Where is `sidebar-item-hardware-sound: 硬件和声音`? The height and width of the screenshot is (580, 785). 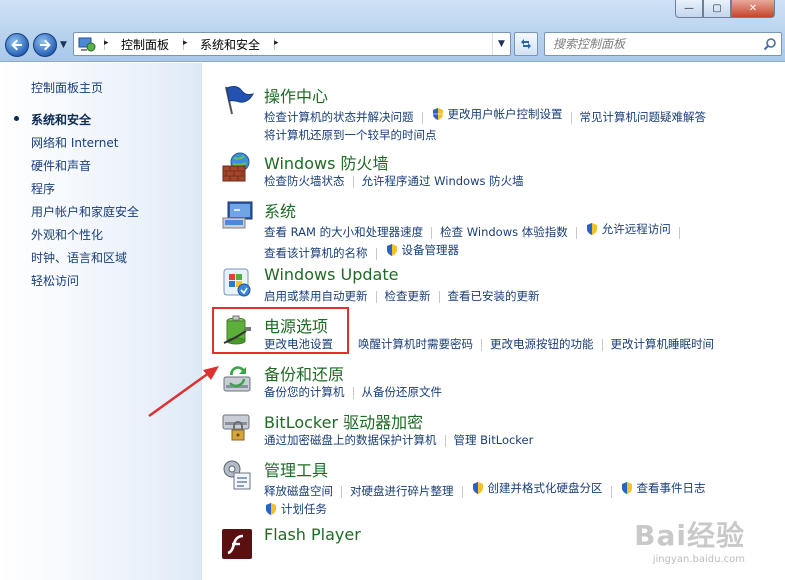
sidebar-item-hardware-sound: 硬件和声音 is located at coordinates (61, 165).